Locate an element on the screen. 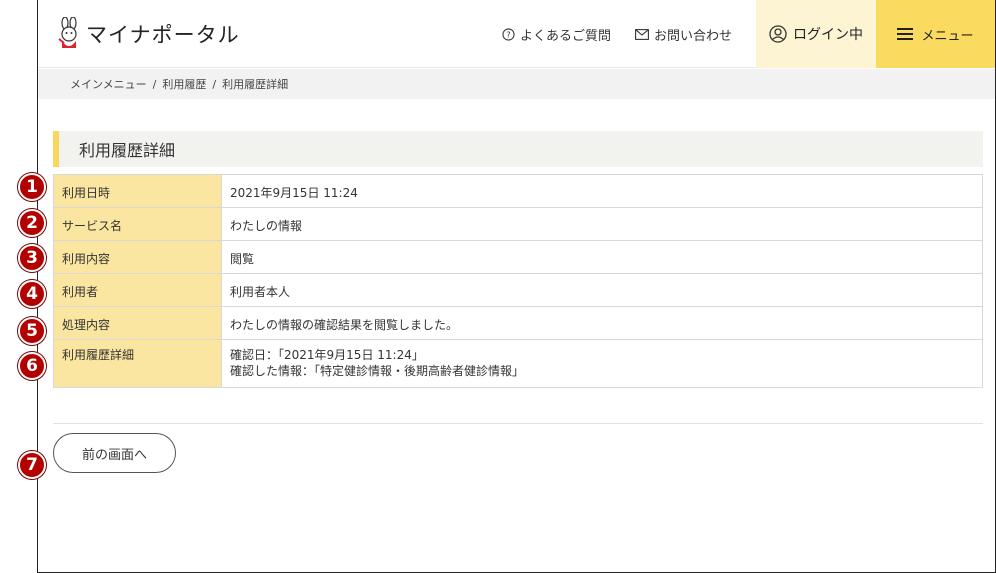  question-circle-icon: ? is located at coordinates (508, 34).